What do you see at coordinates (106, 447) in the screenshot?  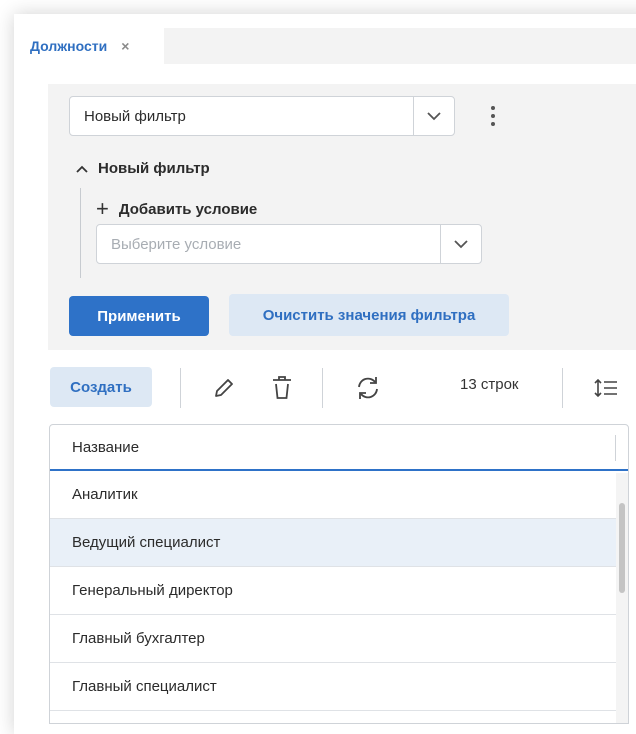 I see `column-header-name: Название` at bounding box center [106, 447].